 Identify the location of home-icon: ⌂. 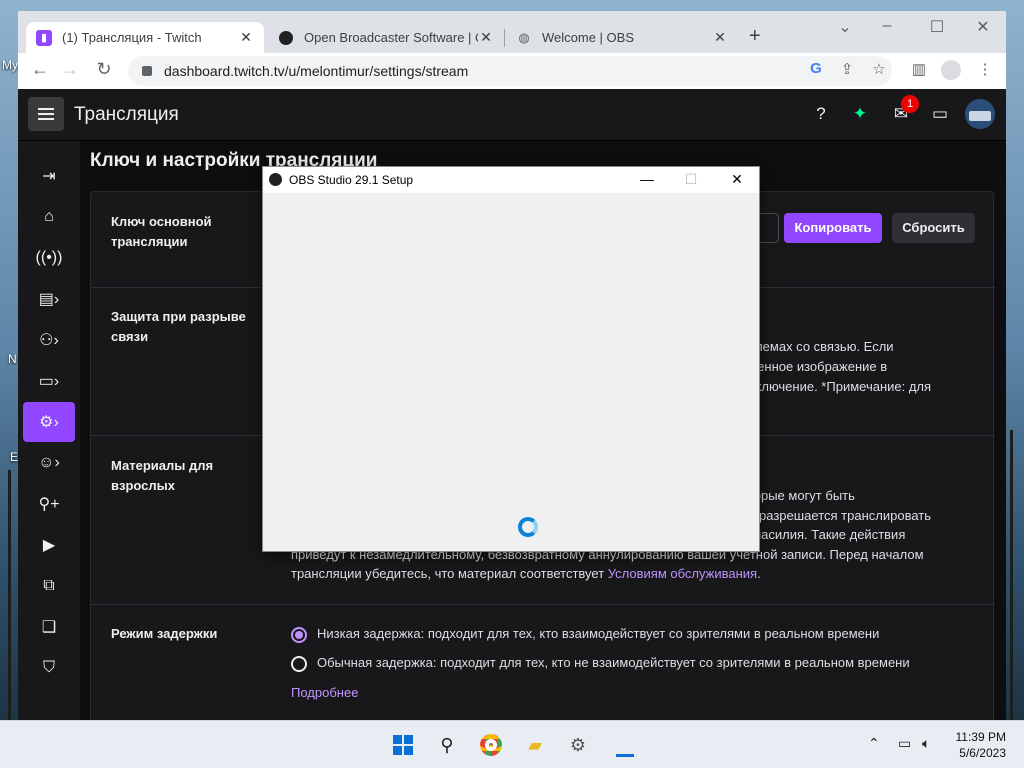
(49, 217).